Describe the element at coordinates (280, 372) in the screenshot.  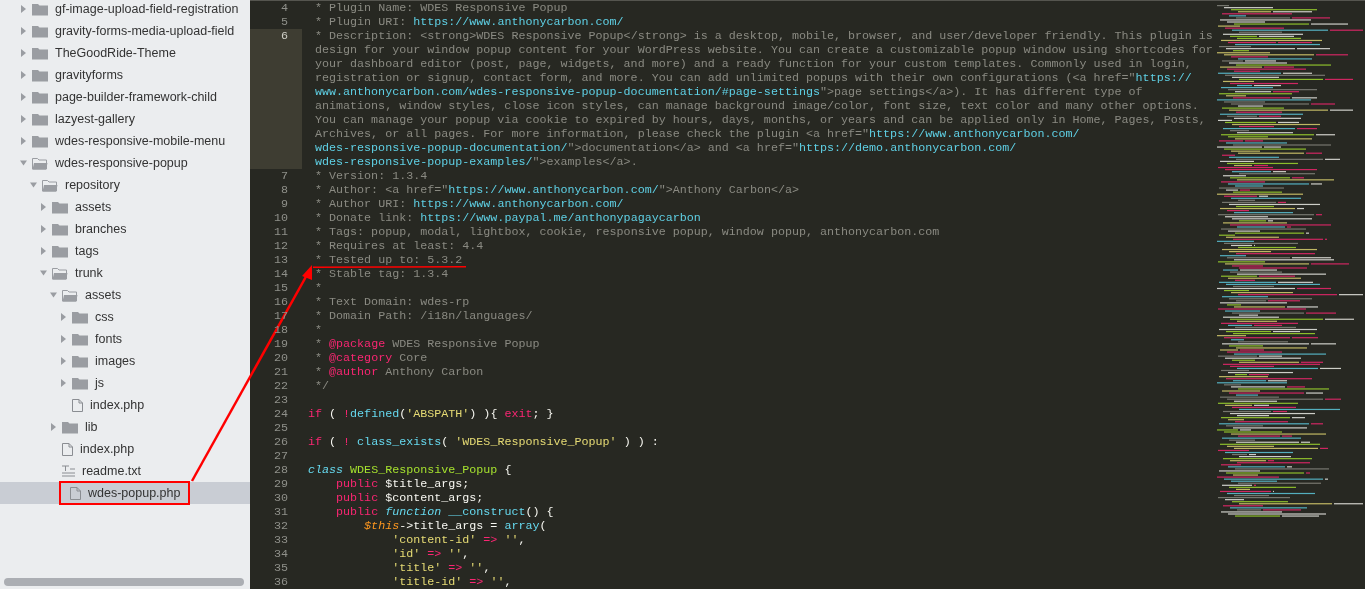
I see `line-number: 21` at that location.